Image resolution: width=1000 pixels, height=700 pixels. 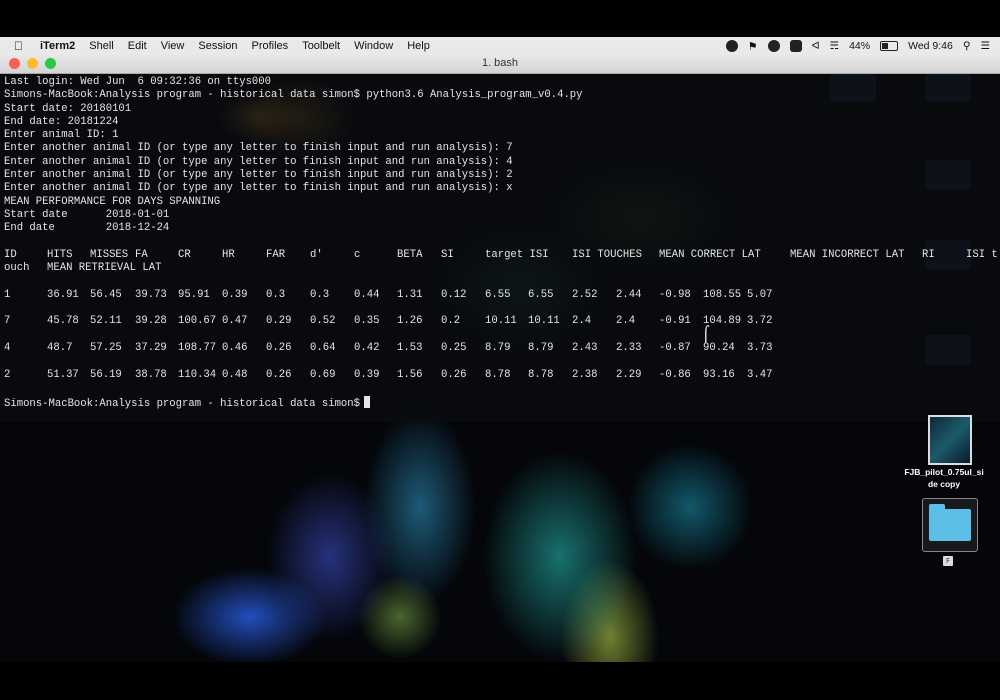 What do you see at coordinates (451, 321) in the screenshot?
I see `table-cell: 0.2` at bounding box center [451, 321].